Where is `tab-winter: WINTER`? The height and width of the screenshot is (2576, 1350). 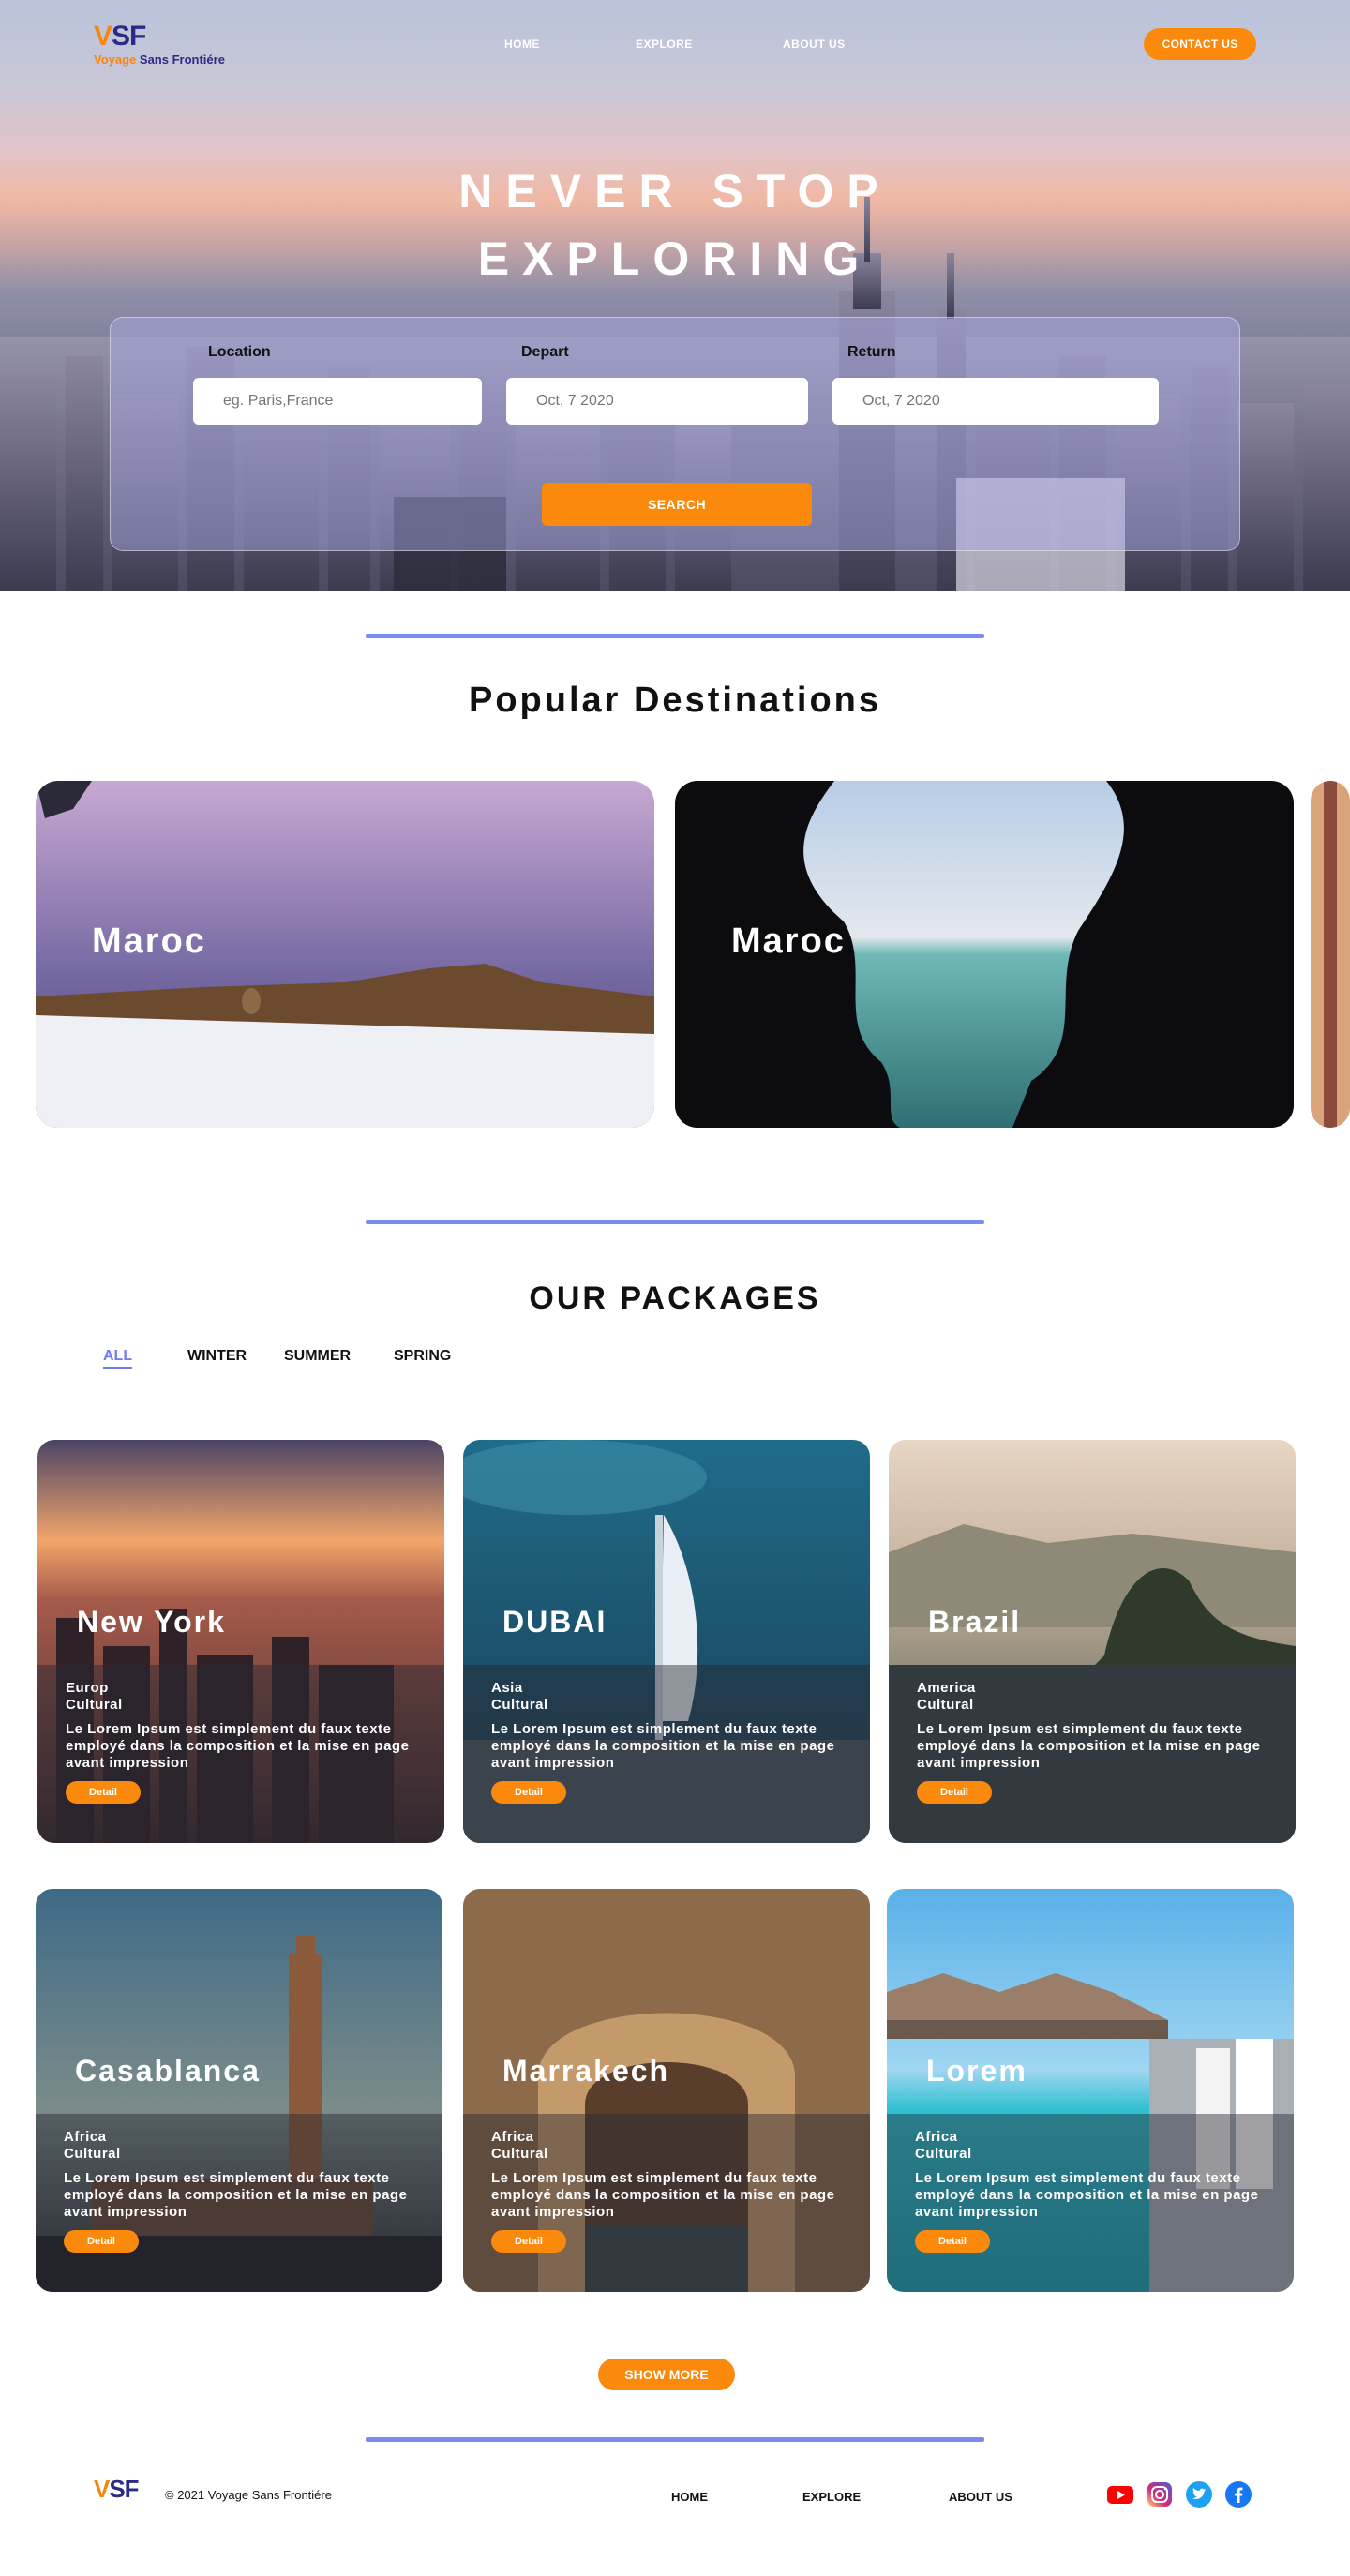
tab-winter: WINTER is located at coordinates (217, 1356).